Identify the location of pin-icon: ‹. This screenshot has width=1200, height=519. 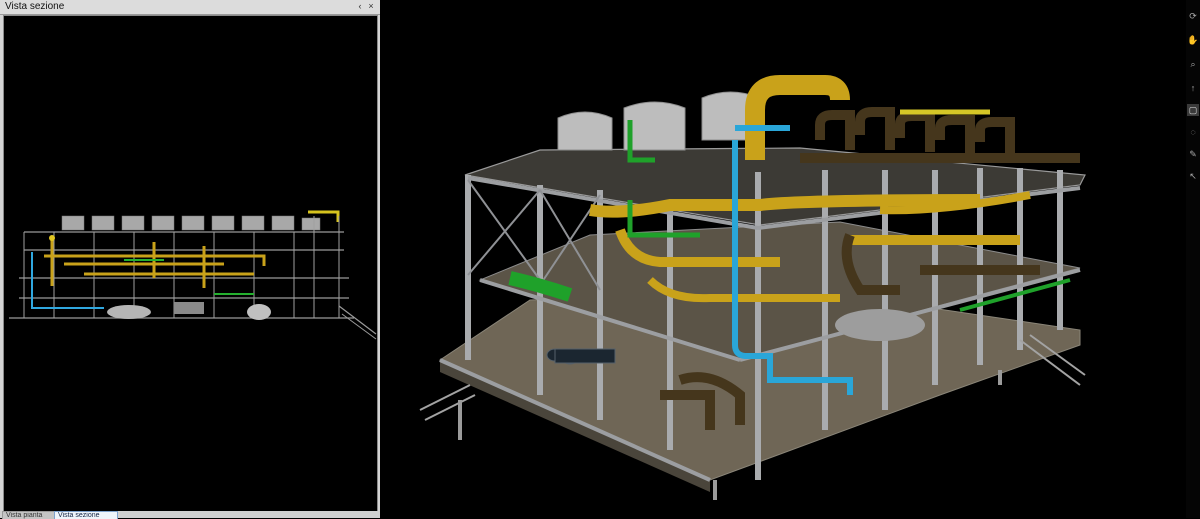
(360, 6).